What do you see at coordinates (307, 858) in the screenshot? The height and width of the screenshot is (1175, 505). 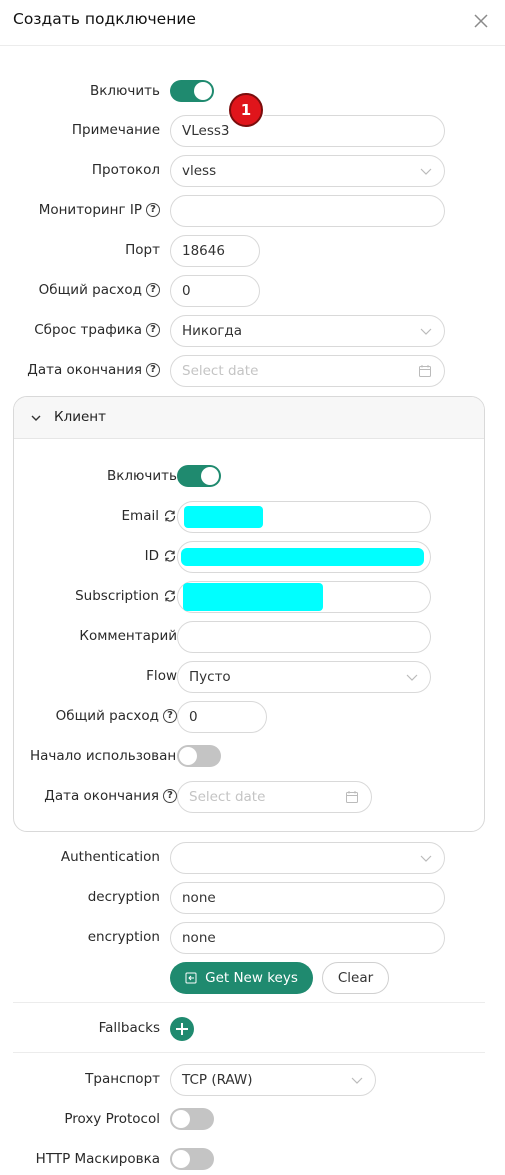 I see `auth-select` at bounding box center [307, 858].